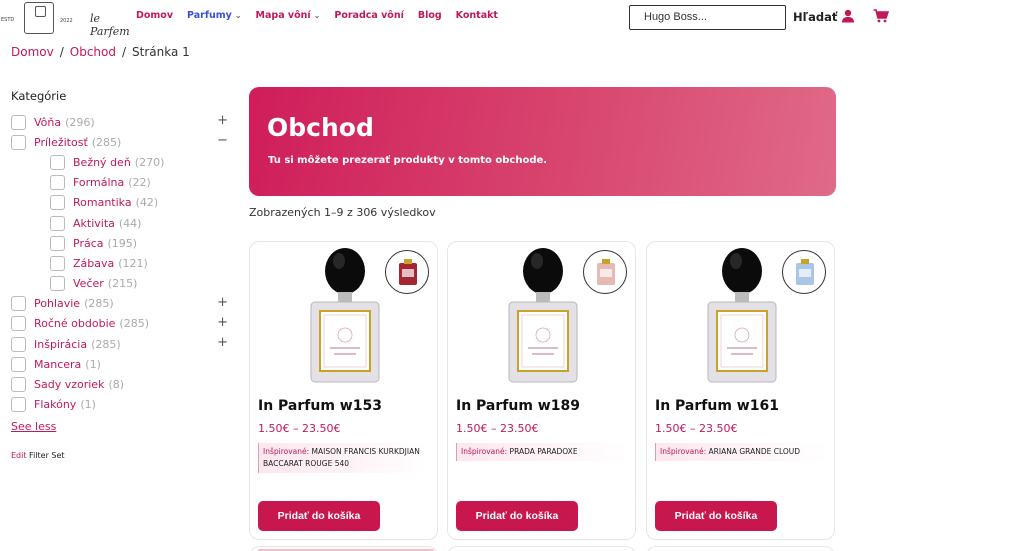 The width and height of the screenshot is (1024, 551). What do you see at coordinates (147, 203) in the screenshot?
I see `category-count: (42)` at bounding box center [147, 203].